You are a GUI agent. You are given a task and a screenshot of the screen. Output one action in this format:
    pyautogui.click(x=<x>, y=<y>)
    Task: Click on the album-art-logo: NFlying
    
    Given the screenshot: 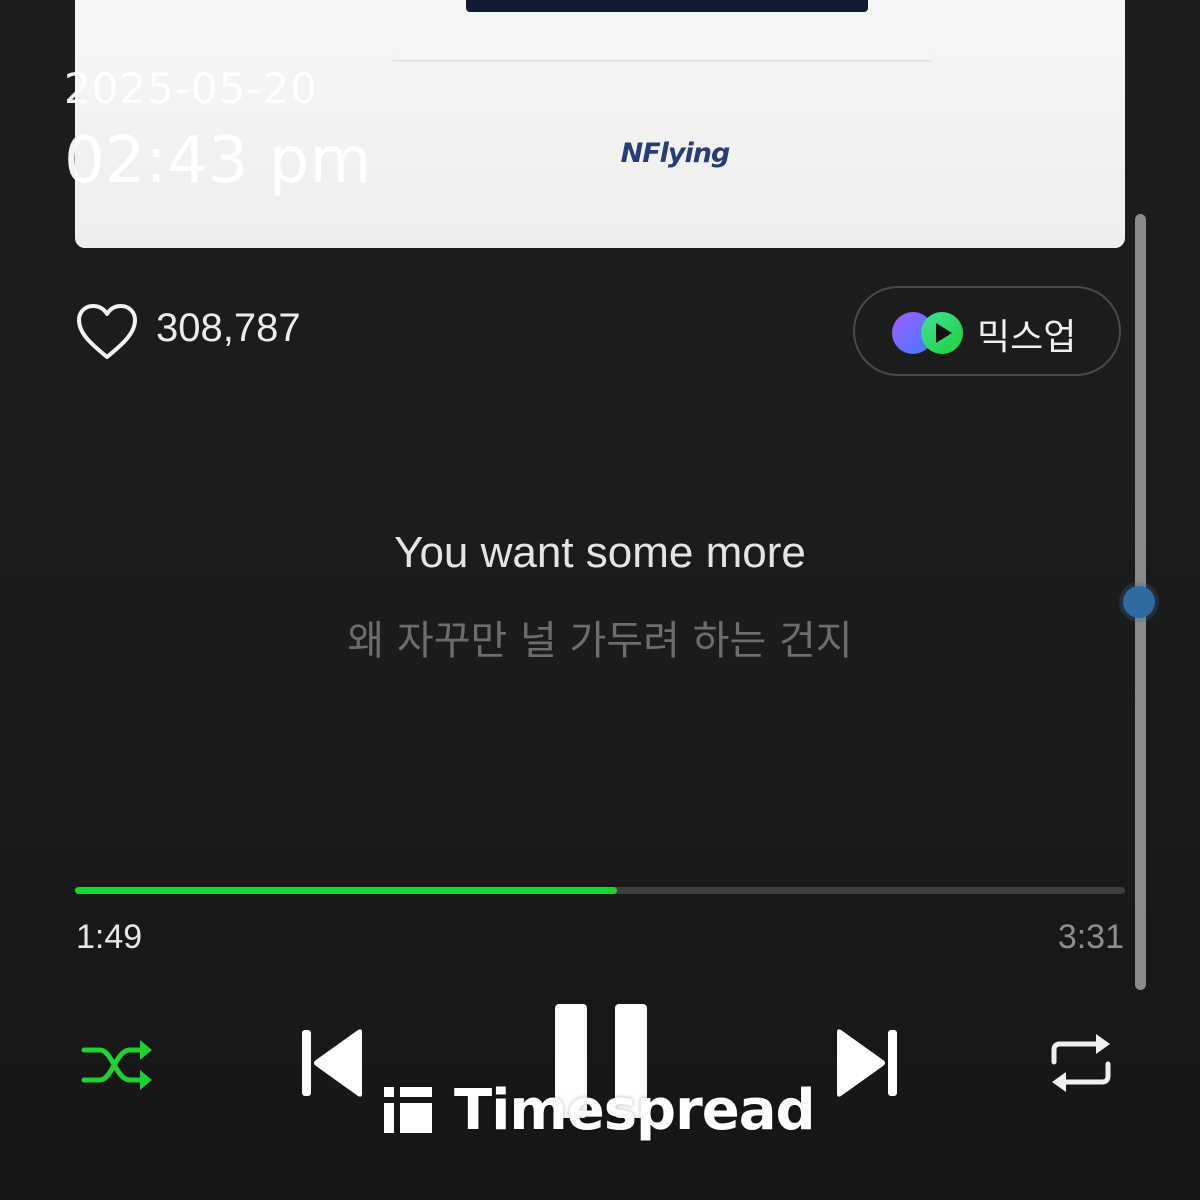 What is the action you would take?
    pyautogui.click(x=675, y=153)
    